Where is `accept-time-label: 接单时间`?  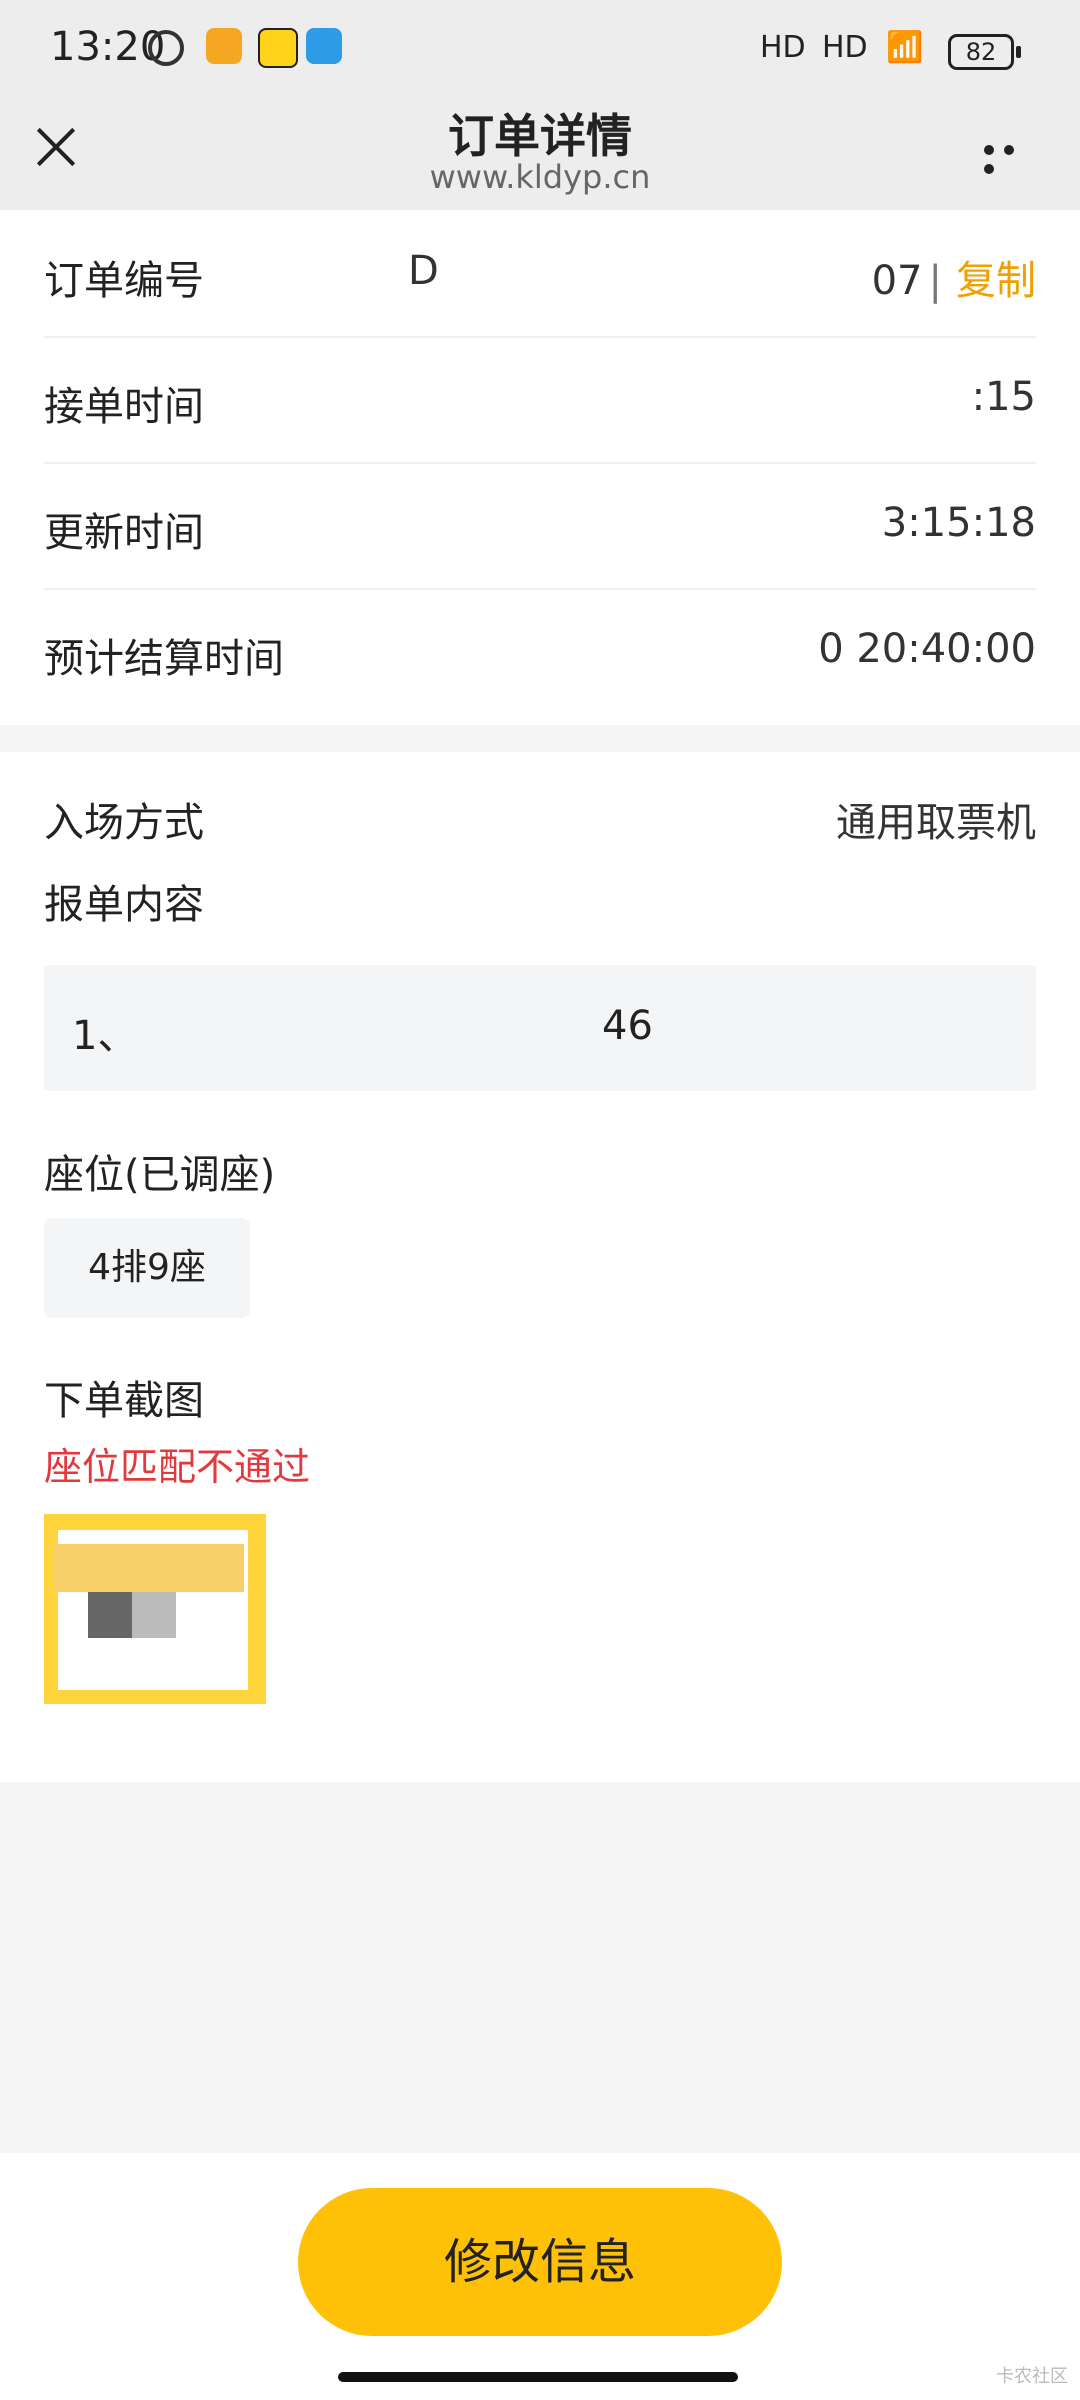
accept-time-label: 接单时间 is located at coordinates (124, 407).